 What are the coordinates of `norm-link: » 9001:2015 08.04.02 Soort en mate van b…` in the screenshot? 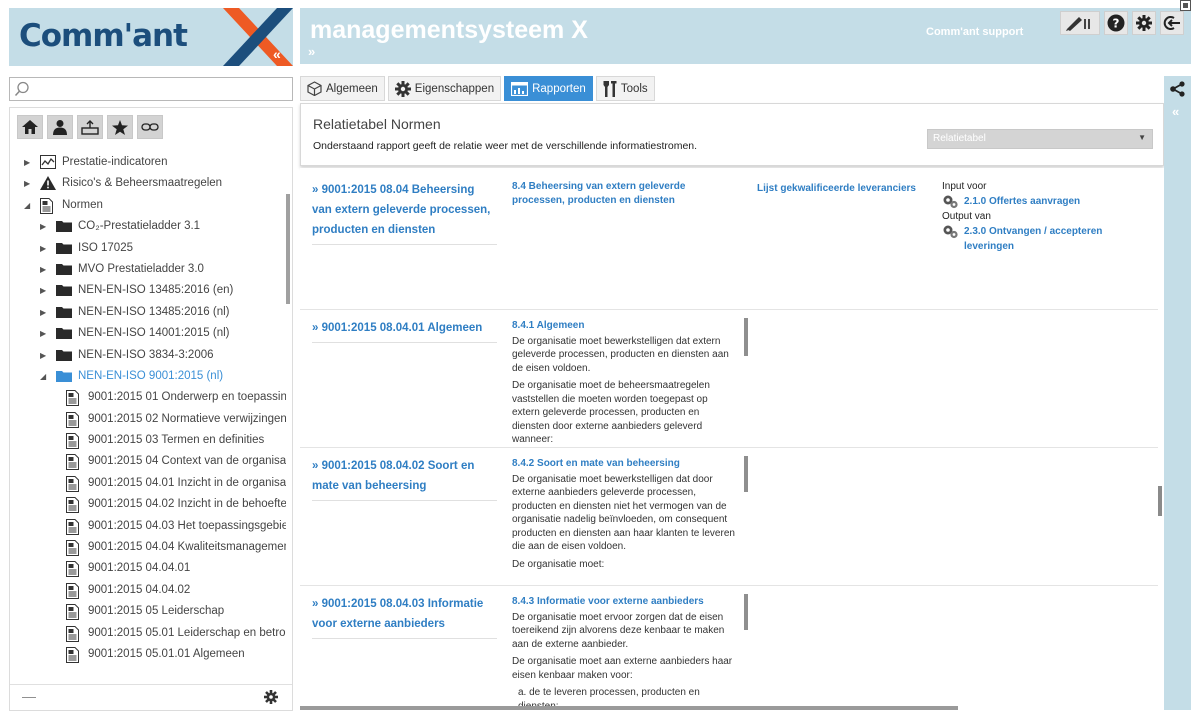 It's located at (404, 478).